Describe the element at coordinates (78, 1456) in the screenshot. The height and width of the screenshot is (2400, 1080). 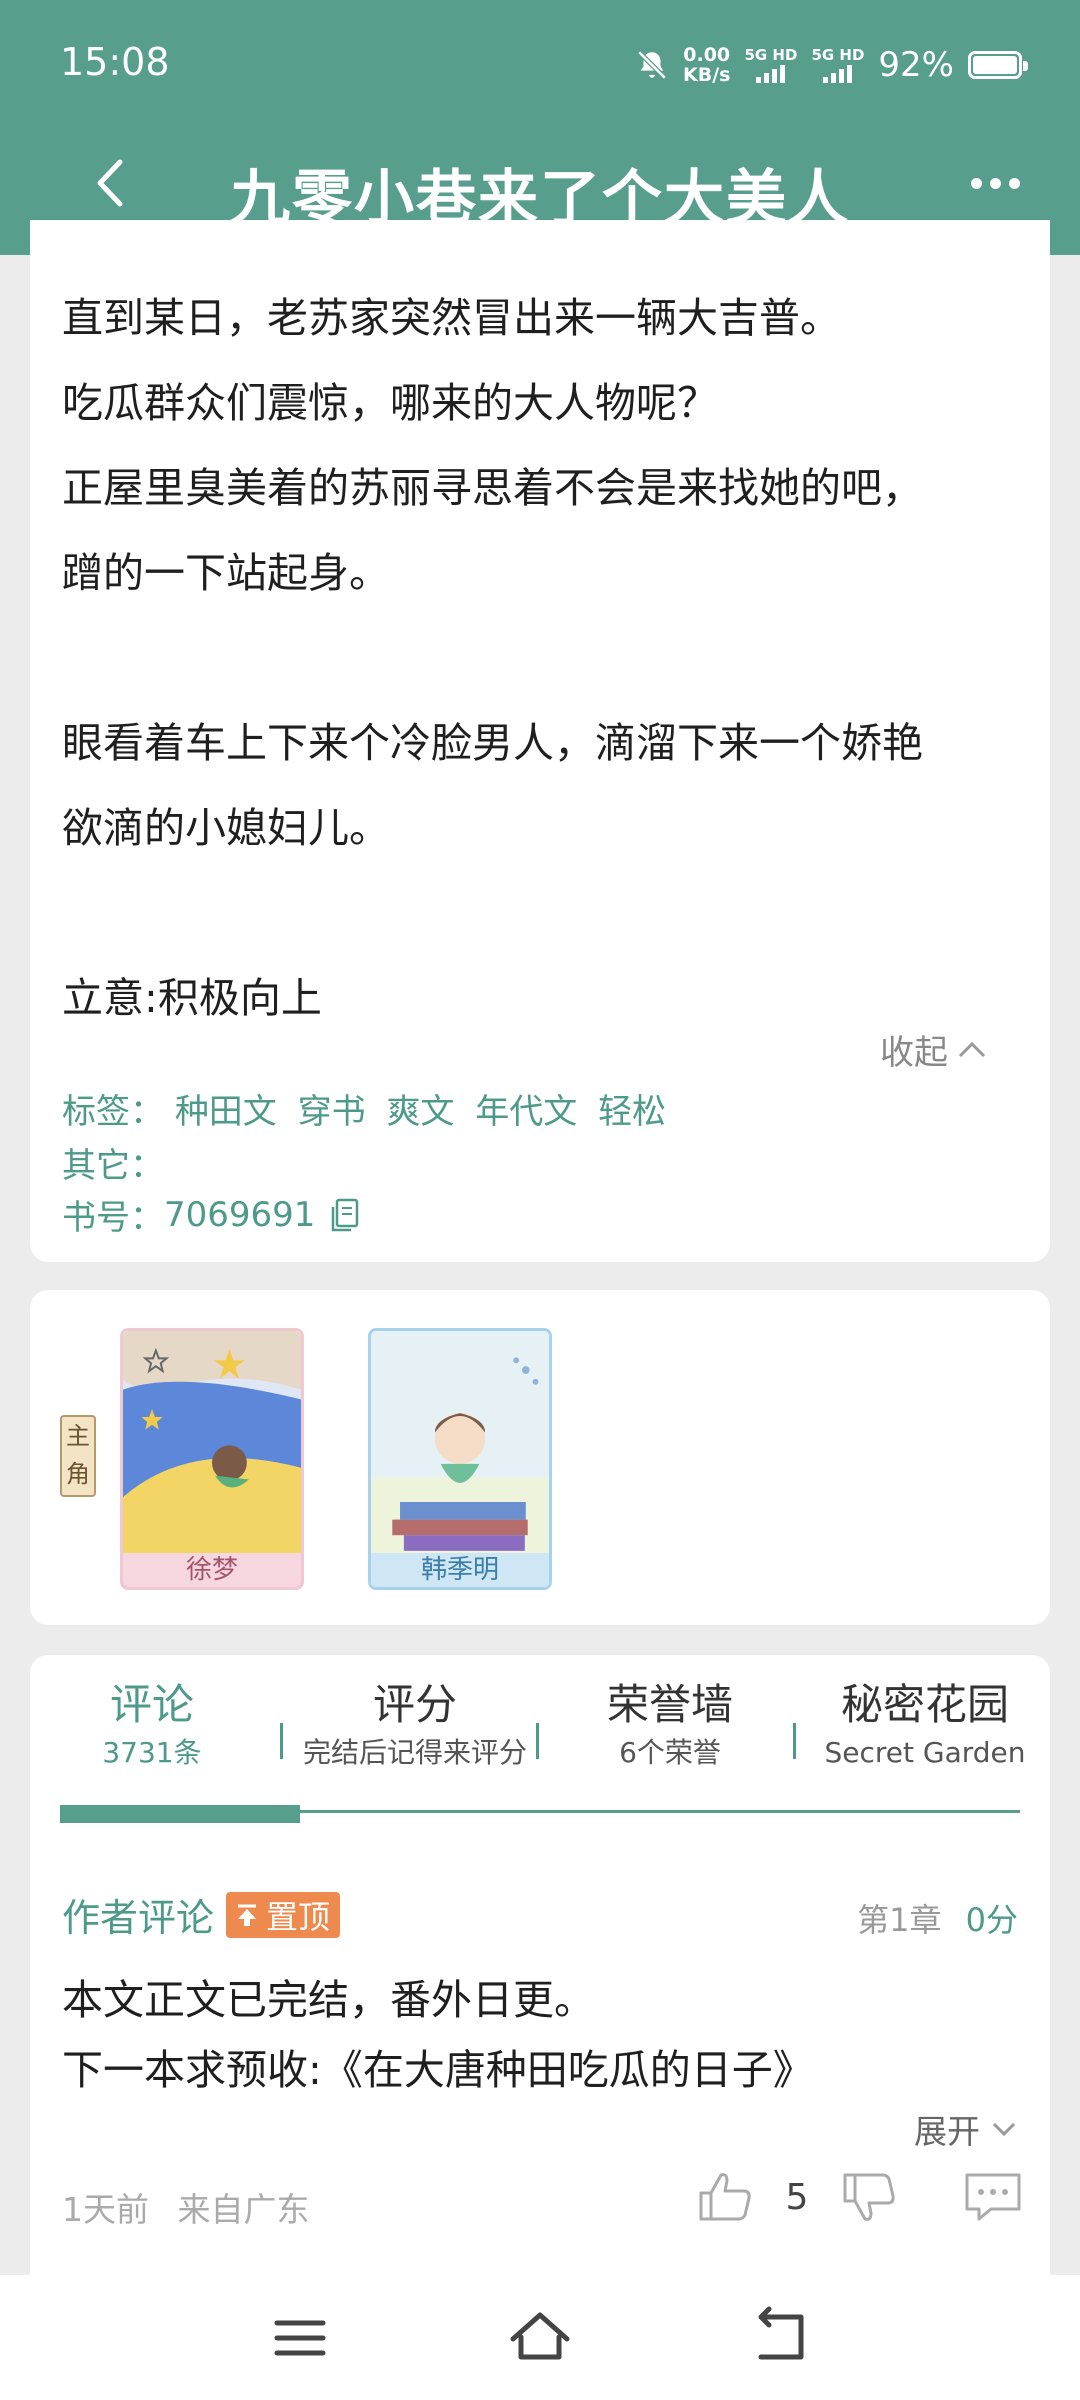
I see `protagonist-label: 主角` at that location.